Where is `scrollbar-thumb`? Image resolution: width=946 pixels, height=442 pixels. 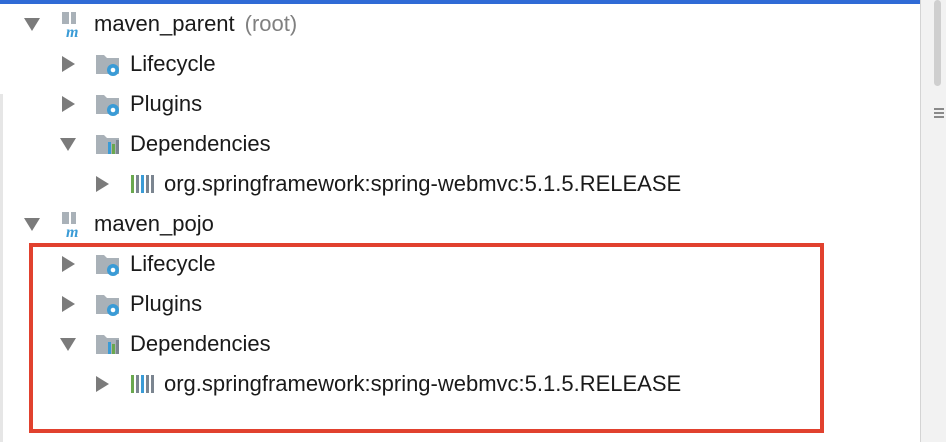 scrollbar-thumb is located at coordinates (937, 43).